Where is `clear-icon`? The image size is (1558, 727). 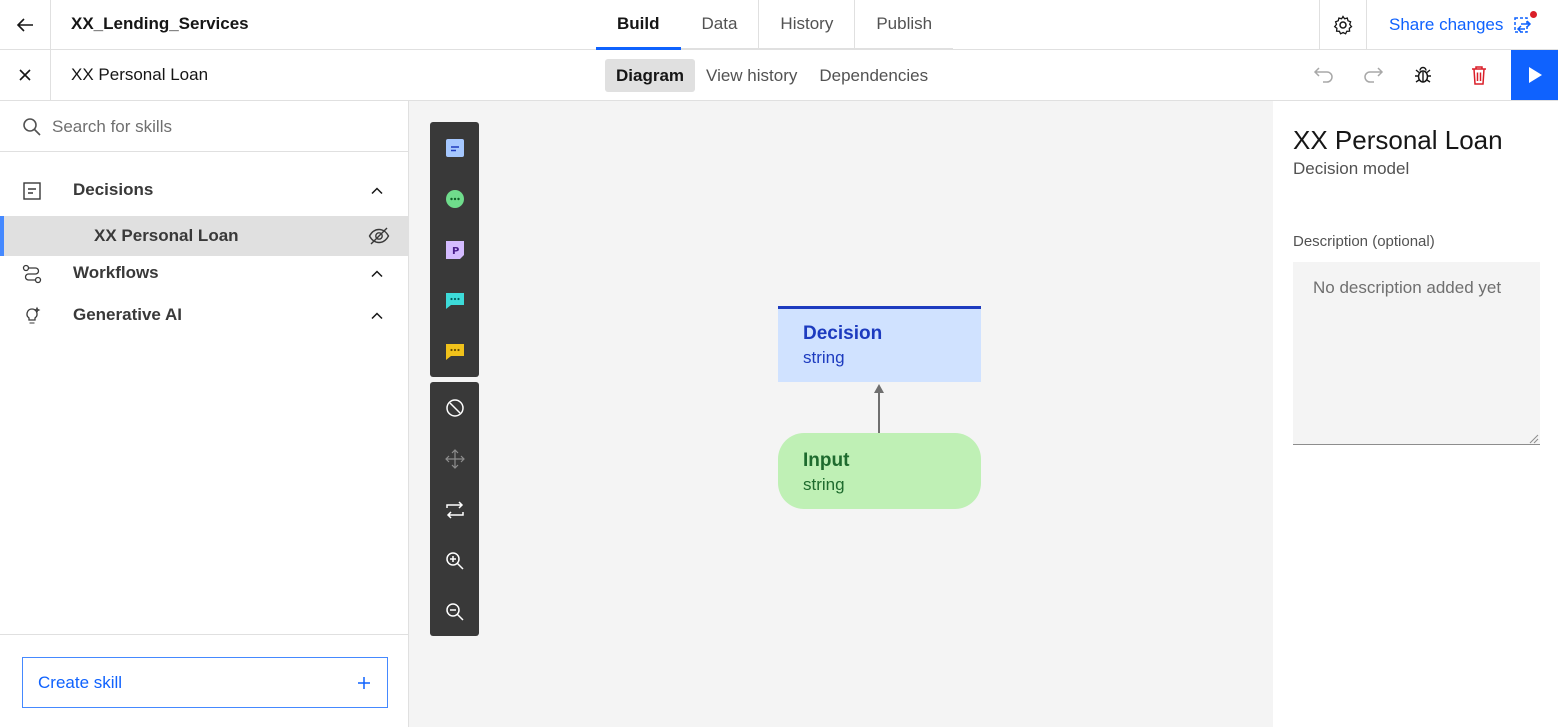 clear-icon is located at coordinates (455, 408).